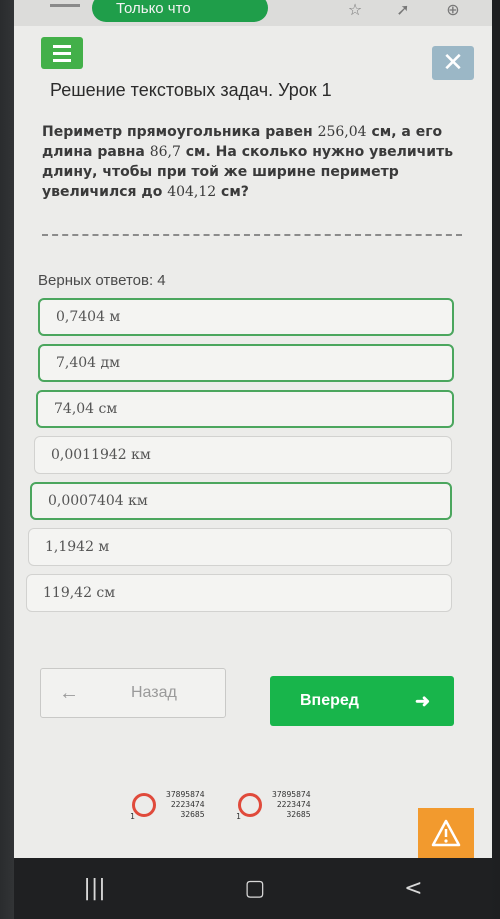  What do you see at coordinates (69, 692) in the screenshot?
I see `arrow-left-icon: ←` at bounding box center [69, 692].